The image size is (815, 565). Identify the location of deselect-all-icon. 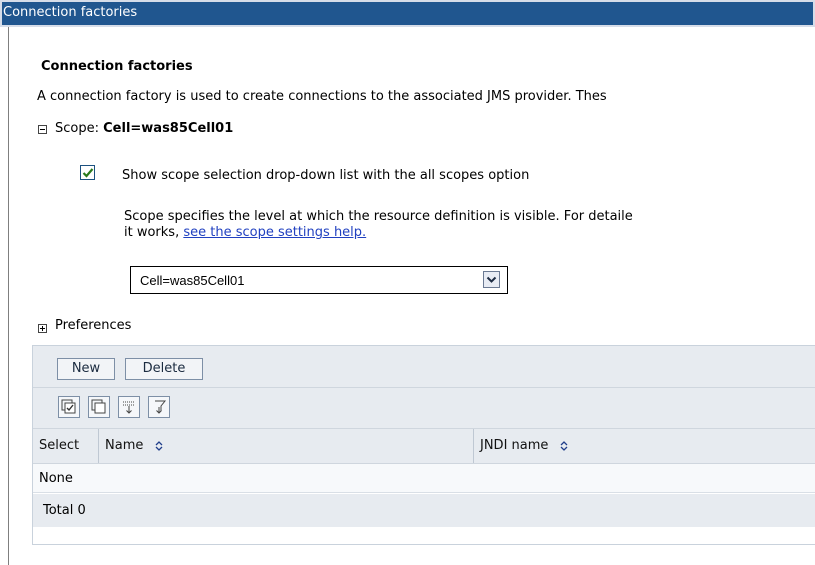
(99, 407).